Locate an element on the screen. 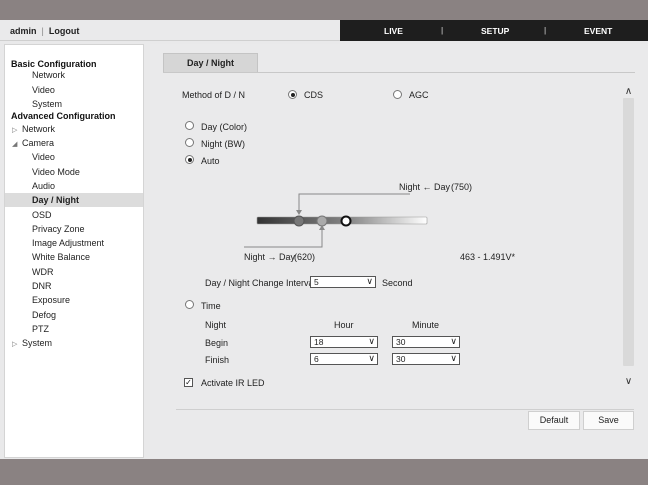 The height and width of the screenshot is (485, 648). scrollbar-thumb is located at coordinates (628, 232).